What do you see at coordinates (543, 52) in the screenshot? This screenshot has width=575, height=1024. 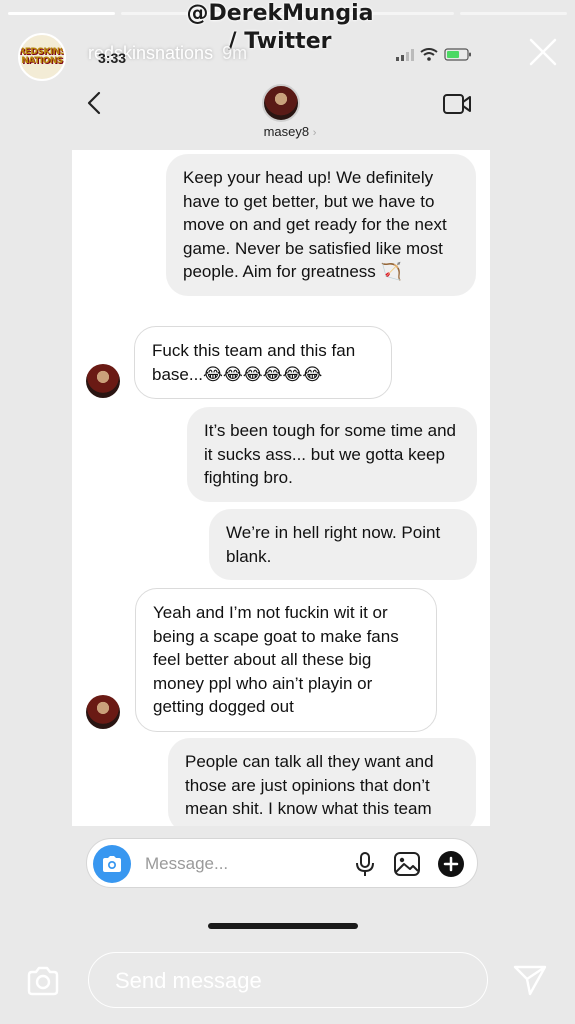 I see `close-icon` at bounding box center [543, 52].